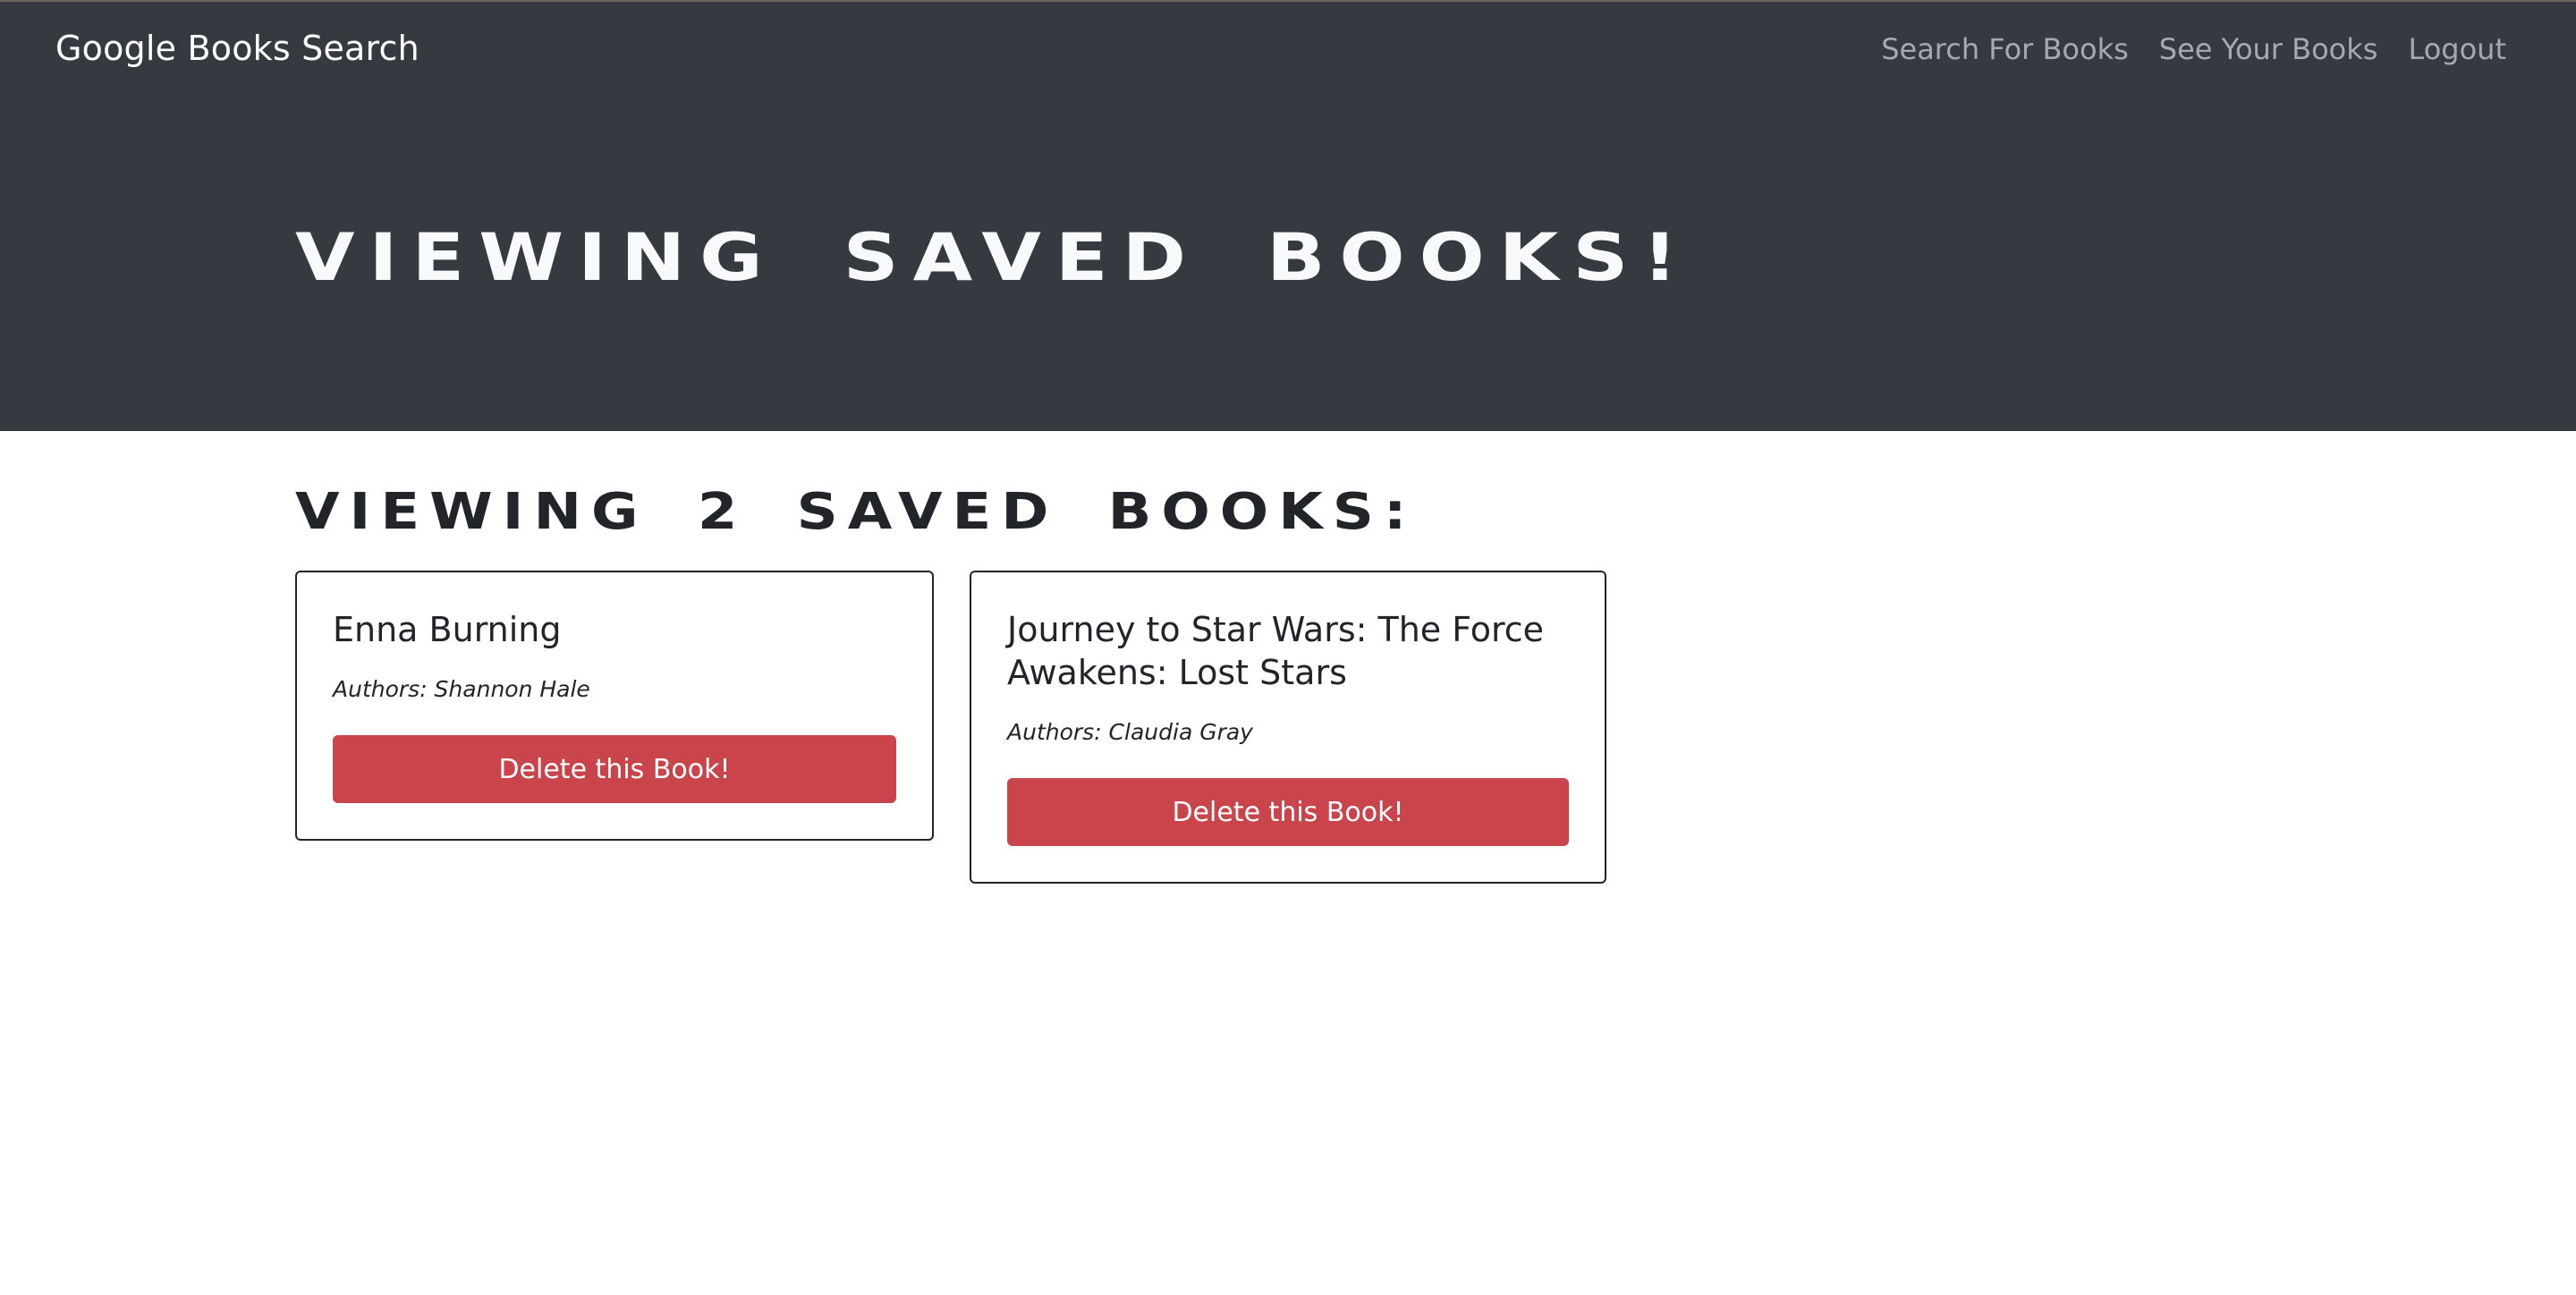 This screenshot has height=1295, width=2576. I want to click on nav-see-your-books: See Your Books, so click(2268, 49).